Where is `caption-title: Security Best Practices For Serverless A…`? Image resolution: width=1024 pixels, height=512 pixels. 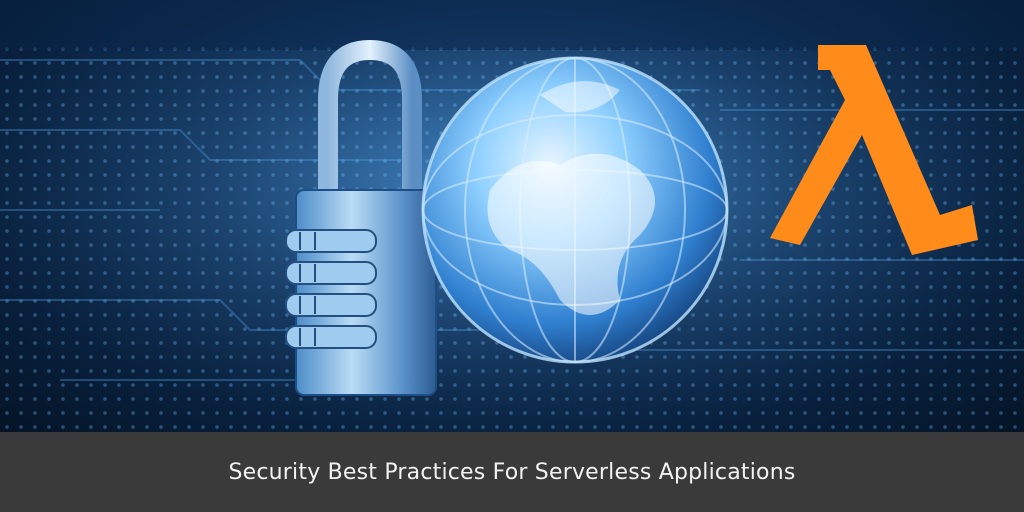 caption-title: Security Best Practices For Serverless A… is located at coordinates (512, 472).